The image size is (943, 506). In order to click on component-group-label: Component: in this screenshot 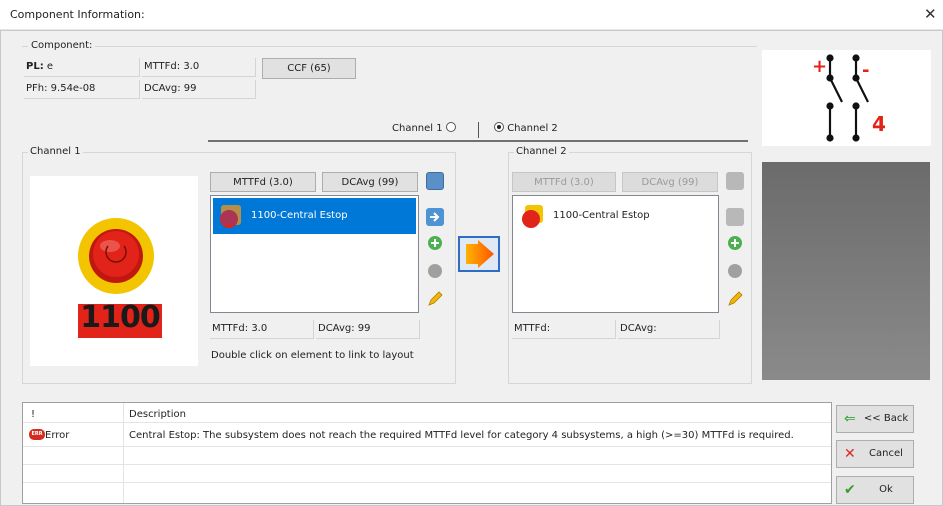, I will do `click(62, 45)`.